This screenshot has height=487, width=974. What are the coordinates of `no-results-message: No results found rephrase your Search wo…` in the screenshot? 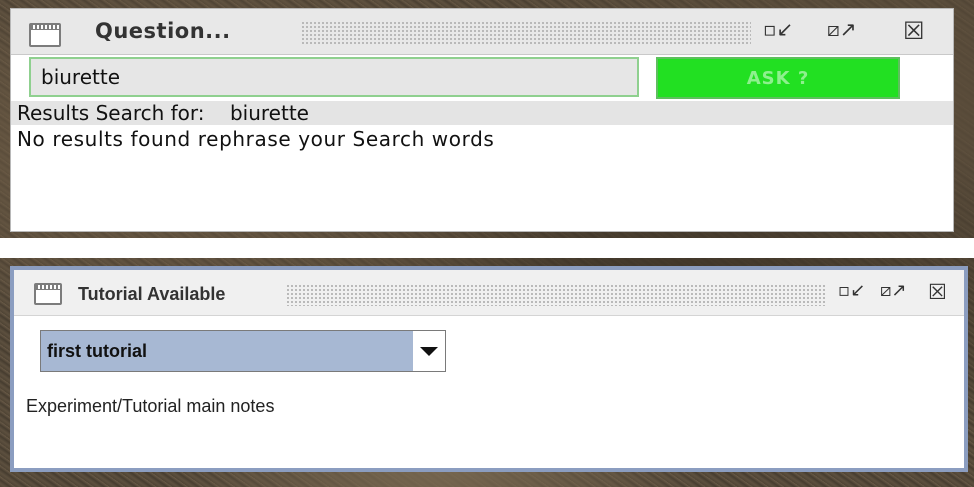 It's located at (256, 139).